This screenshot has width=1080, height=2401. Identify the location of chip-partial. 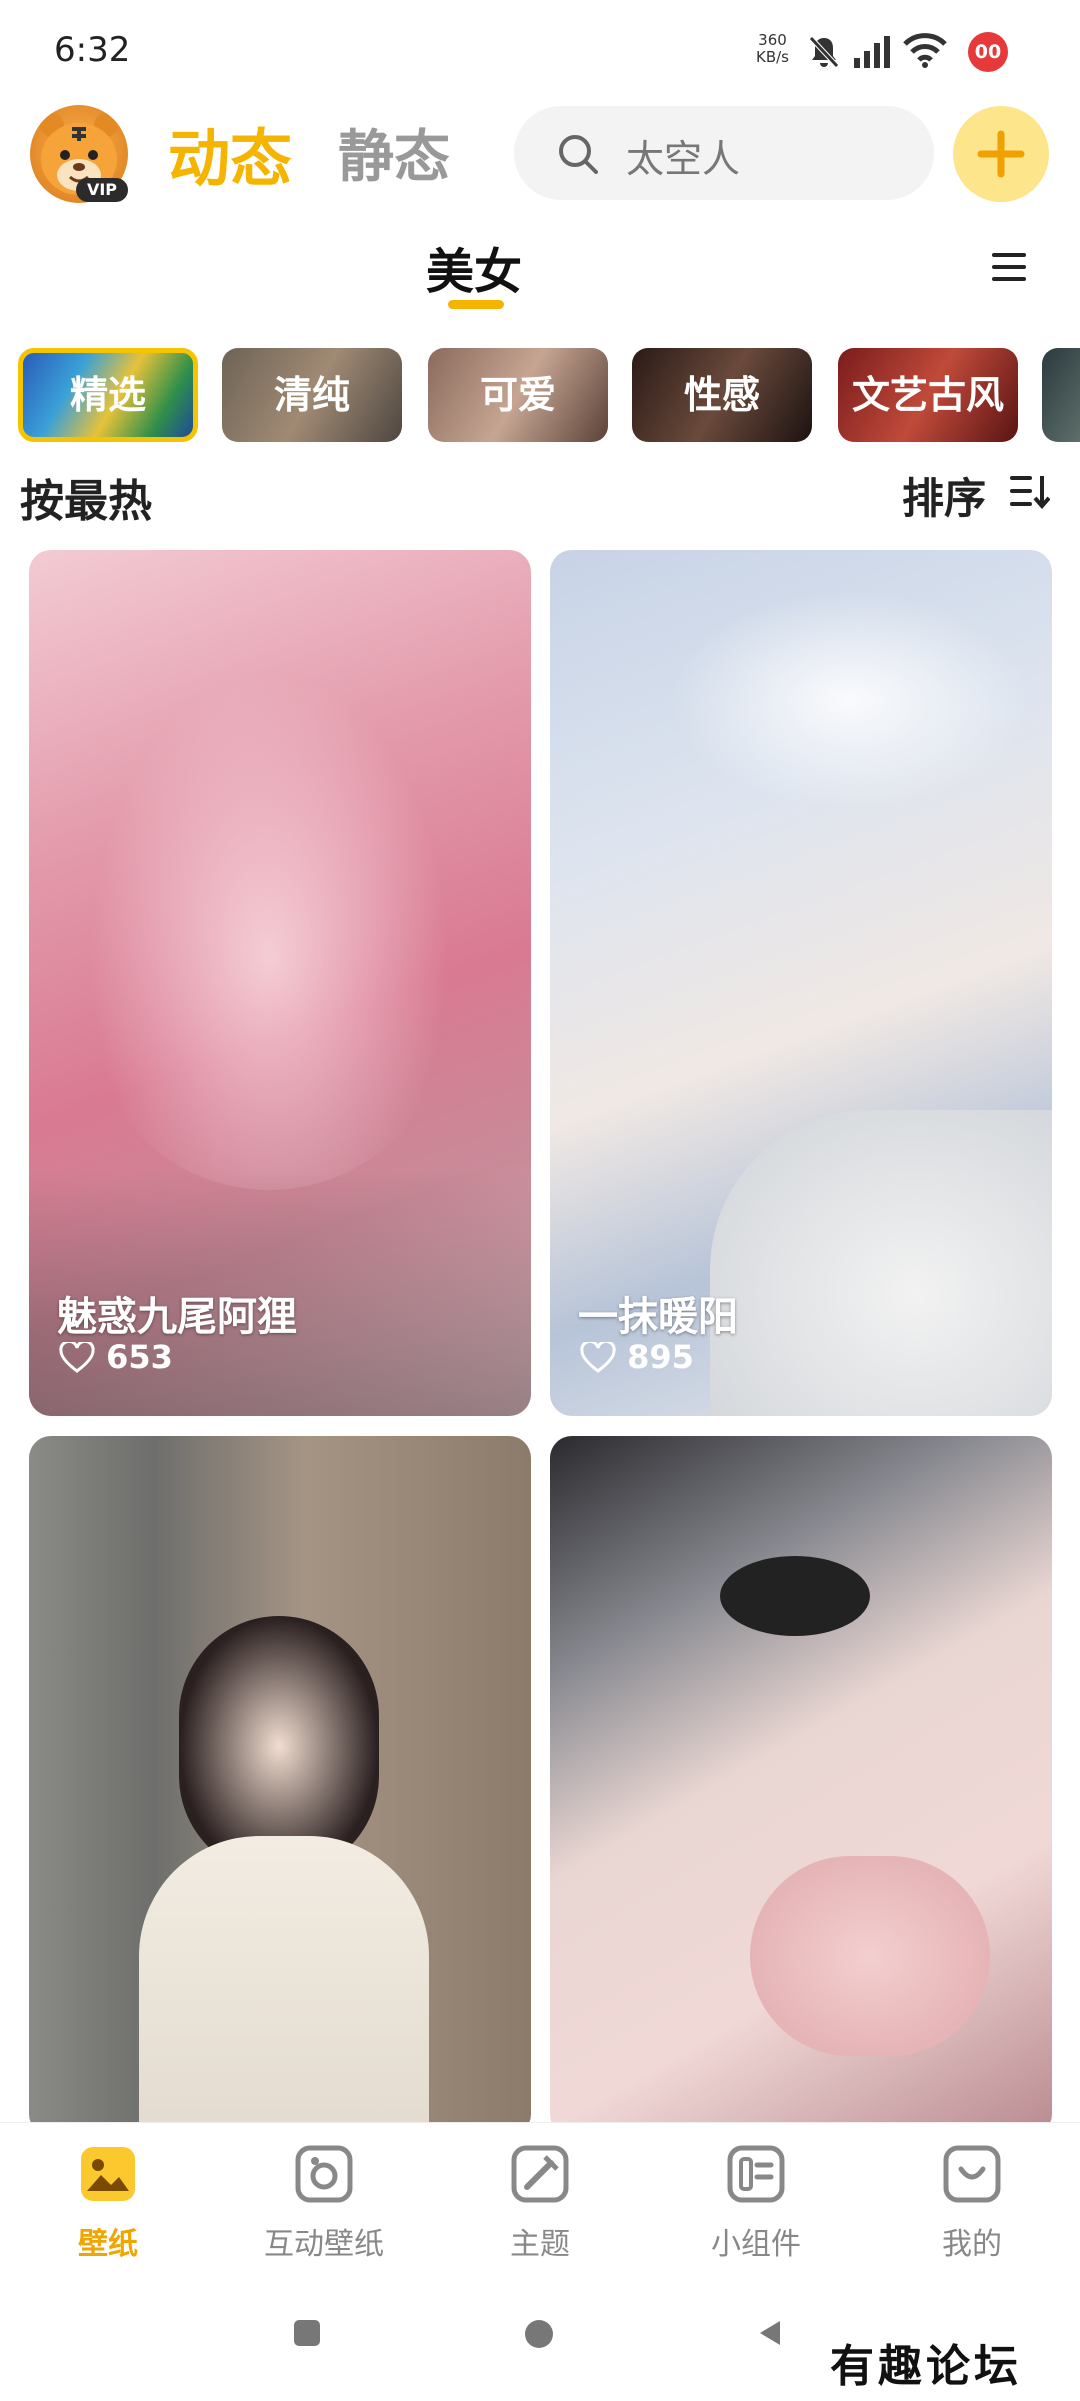
(1061, 395).